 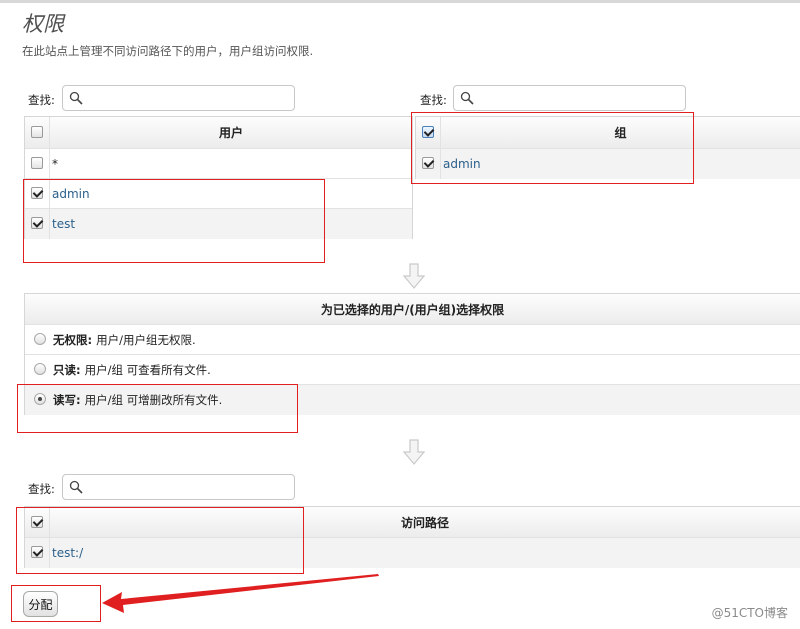 What do you see at coordinates (56, 603) in the screenshot?
I see `annotation-box-assign` at bounding box center [56, 603].